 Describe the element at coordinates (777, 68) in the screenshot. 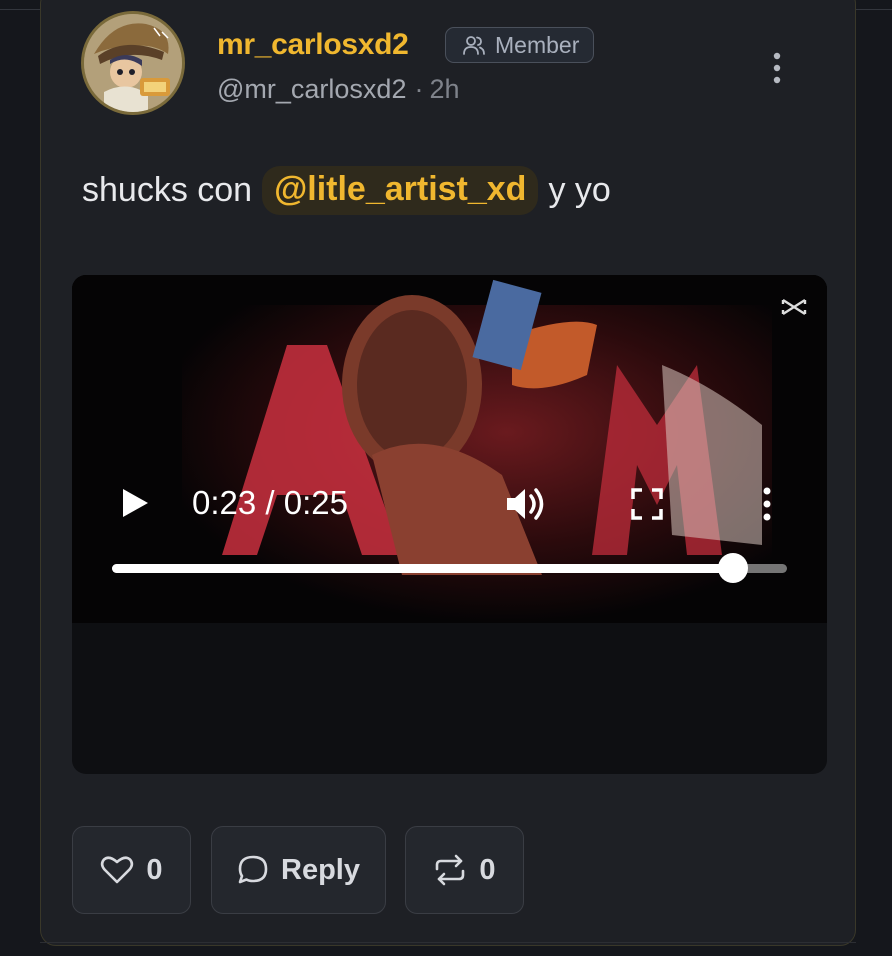

I see `more-vertical-icon` at that location.